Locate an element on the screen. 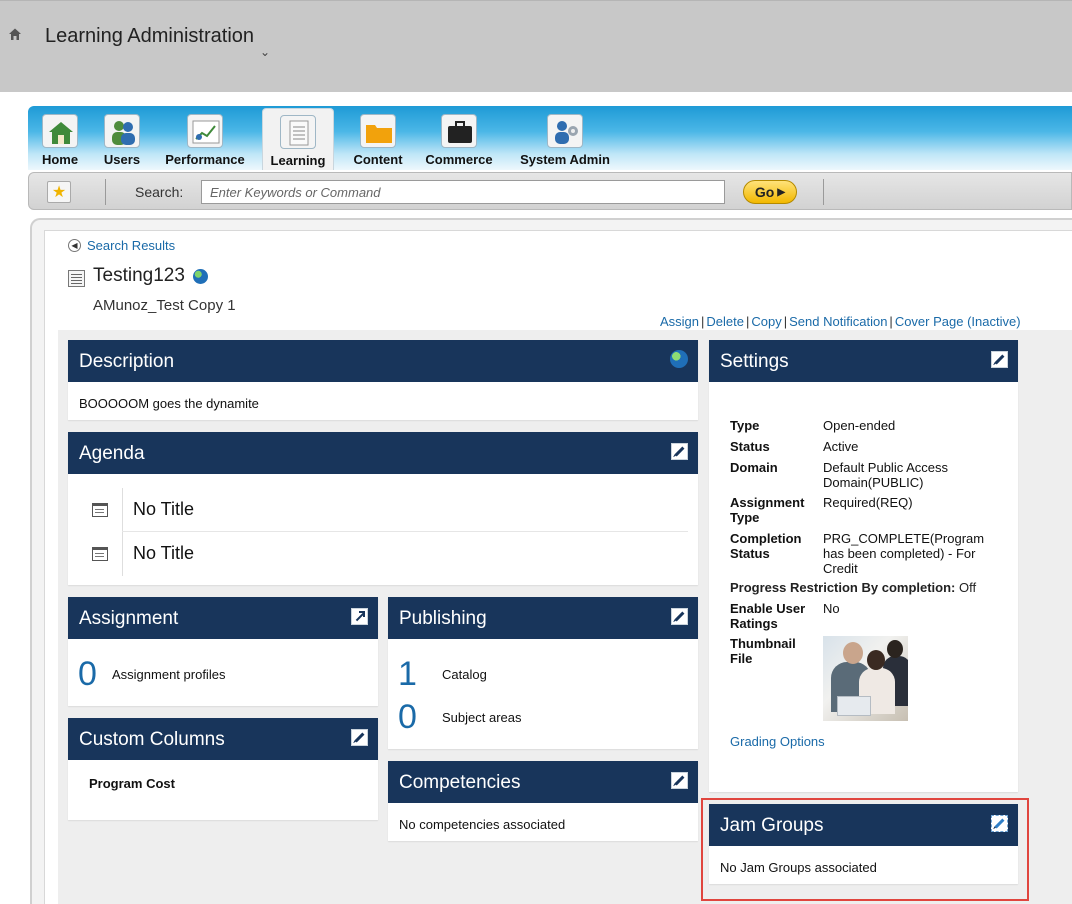  panel-header: Settings is located at coordinates (863, 361).